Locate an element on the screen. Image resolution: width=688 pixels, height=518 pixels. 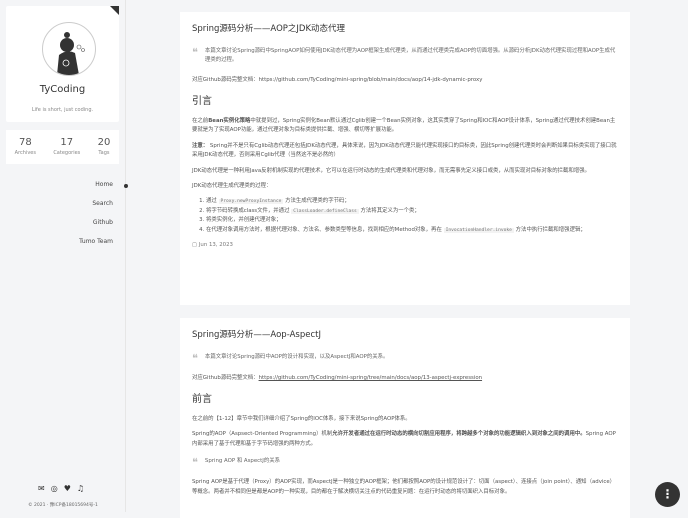
stat-tags: 20 Tags is located at coordinates (104, 150).